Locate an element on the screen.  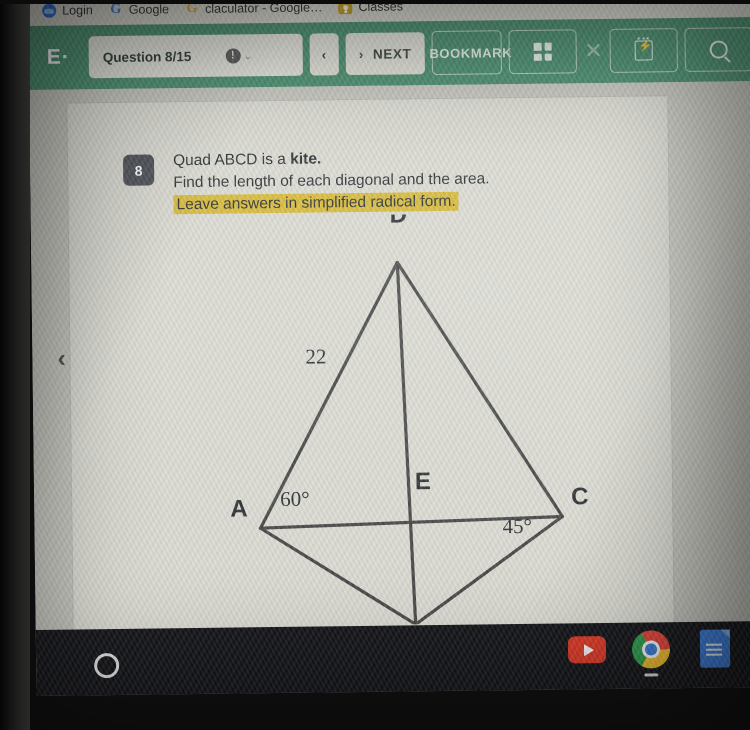
youtube-icon is located at coordinates (587, 650).